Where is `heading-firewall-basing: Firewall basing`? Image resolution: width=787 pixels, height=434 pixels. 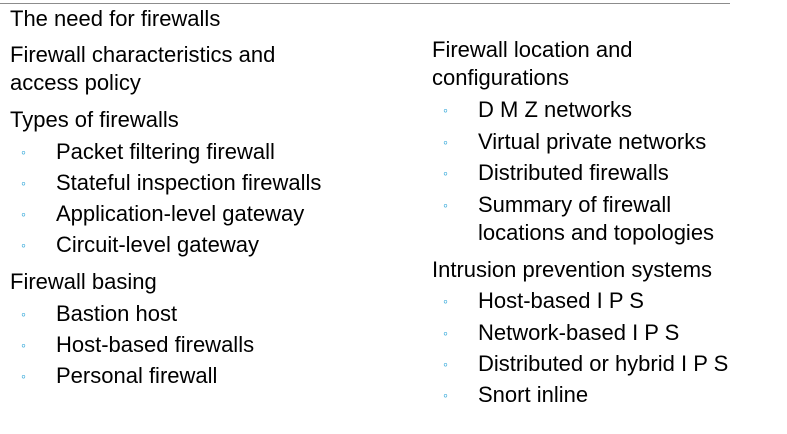 heading-firewall-basing: Firewall basing is located at coordinates (83, 281).